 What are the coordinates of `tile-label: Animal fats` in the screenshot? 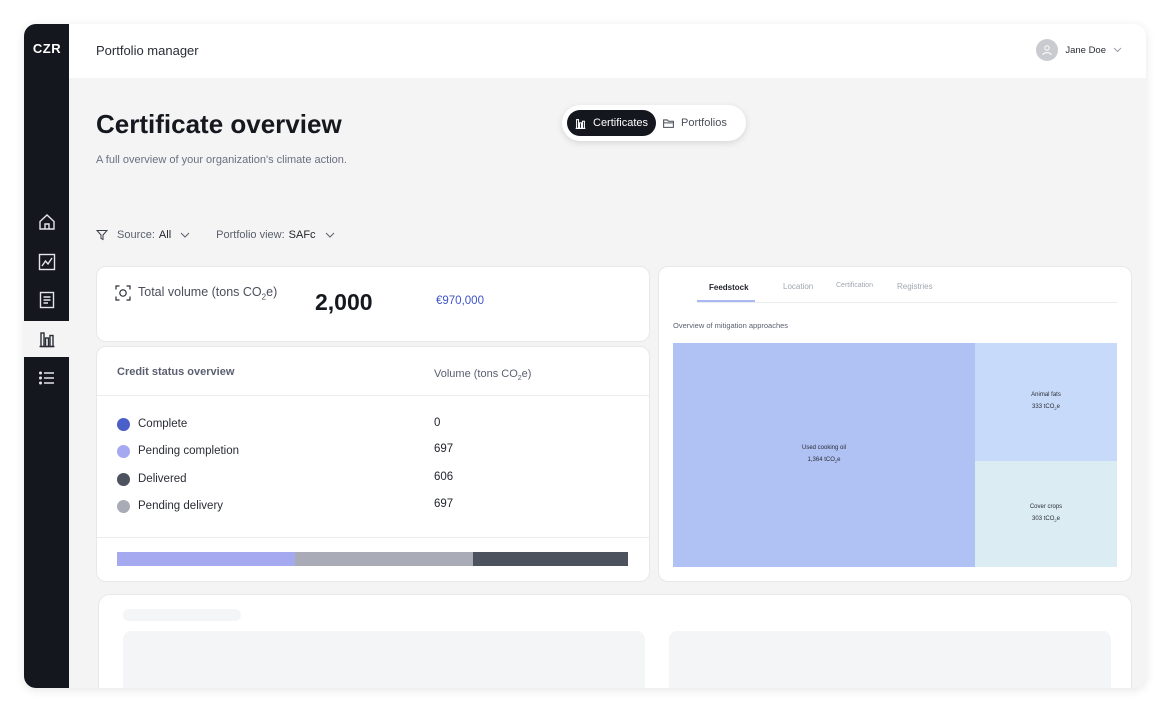 It's located at (1046, 394).